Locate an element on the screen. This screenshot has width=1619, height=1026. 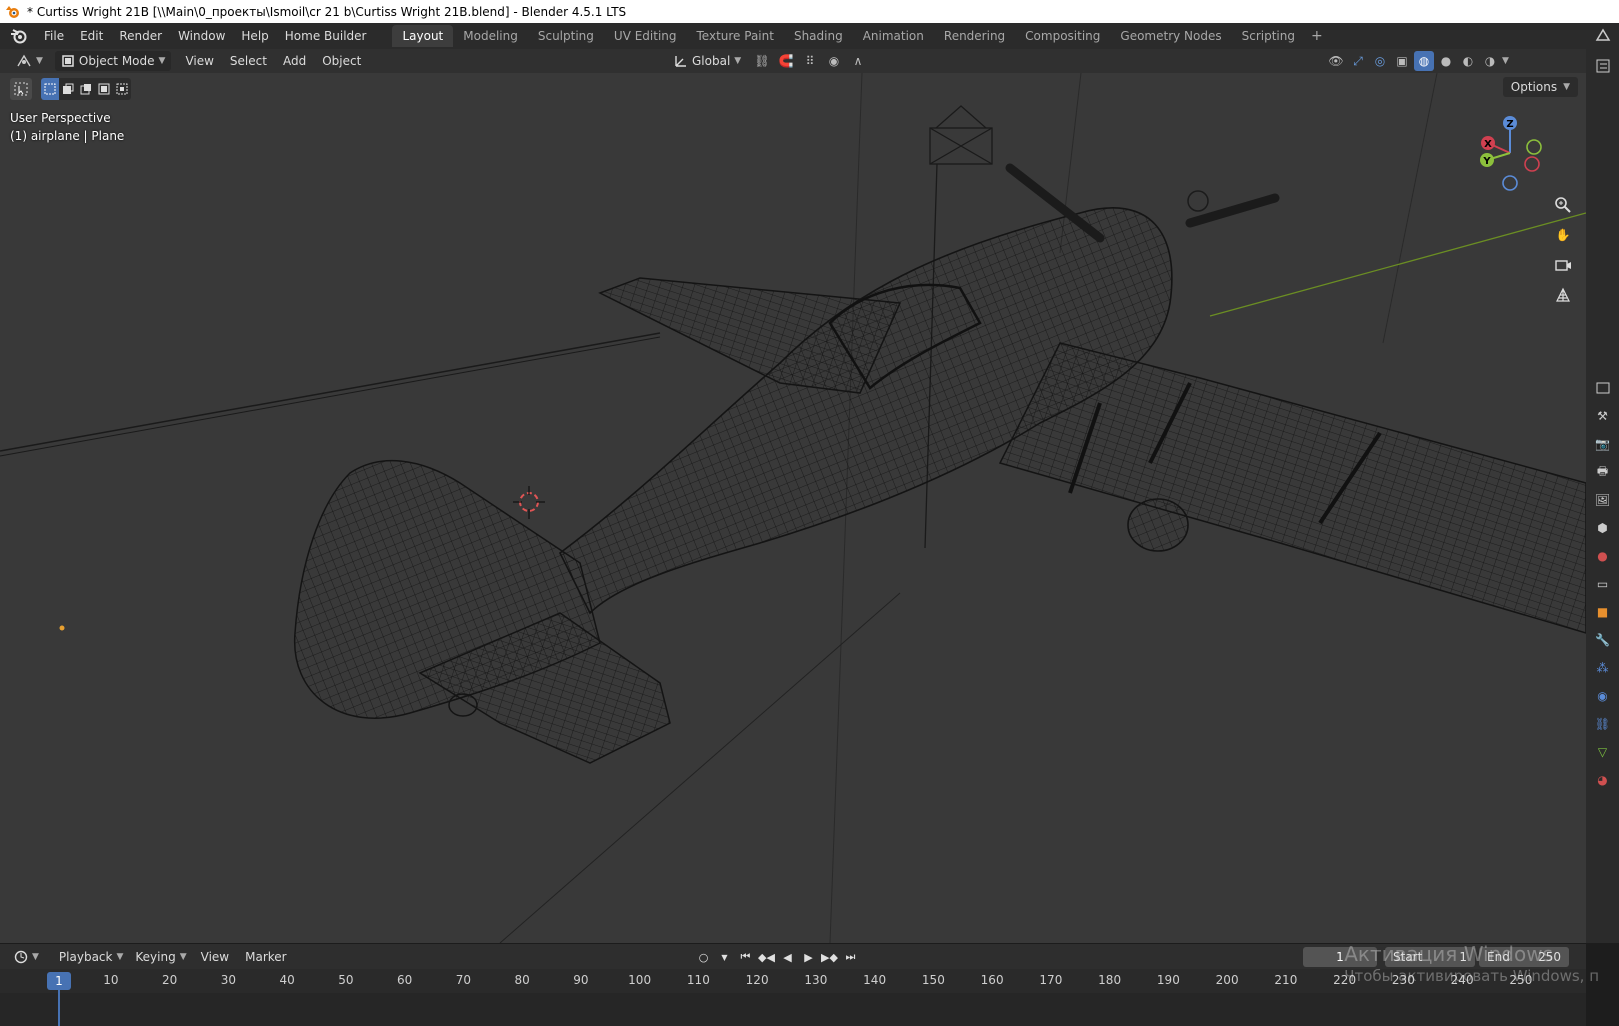
editor-type-dropdown: ▼ is located at coordinates (29, 61).